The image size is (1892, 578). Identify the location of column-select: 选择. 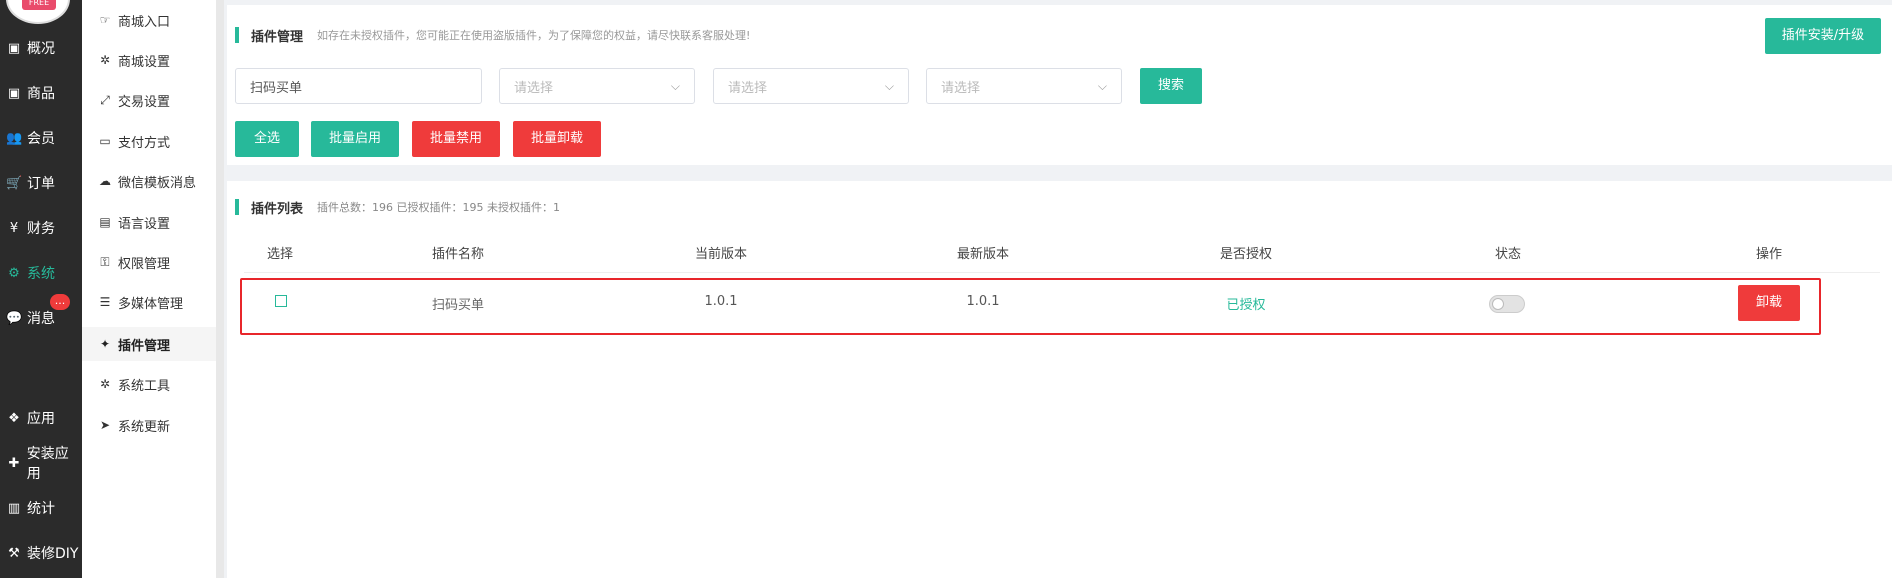
(279, 254).